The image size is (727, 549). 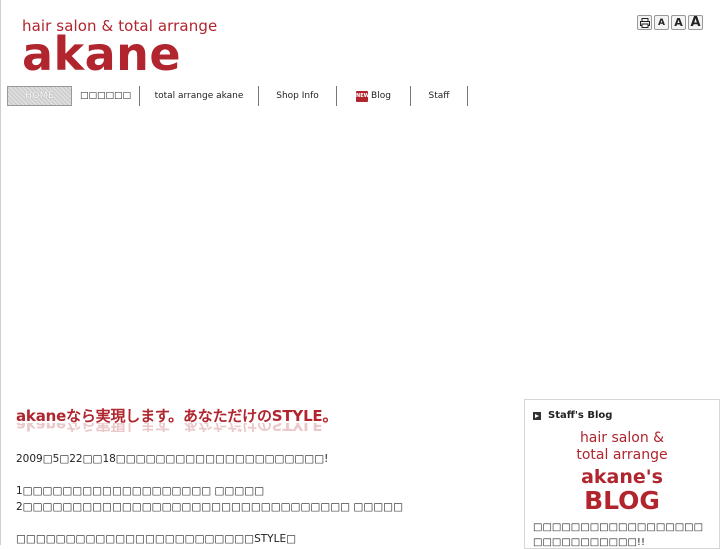 What do you see at coordinates (106, 96) in the screenshot?
I see `nav-item-2: □□□□□□` at bounding box center [106, 96].